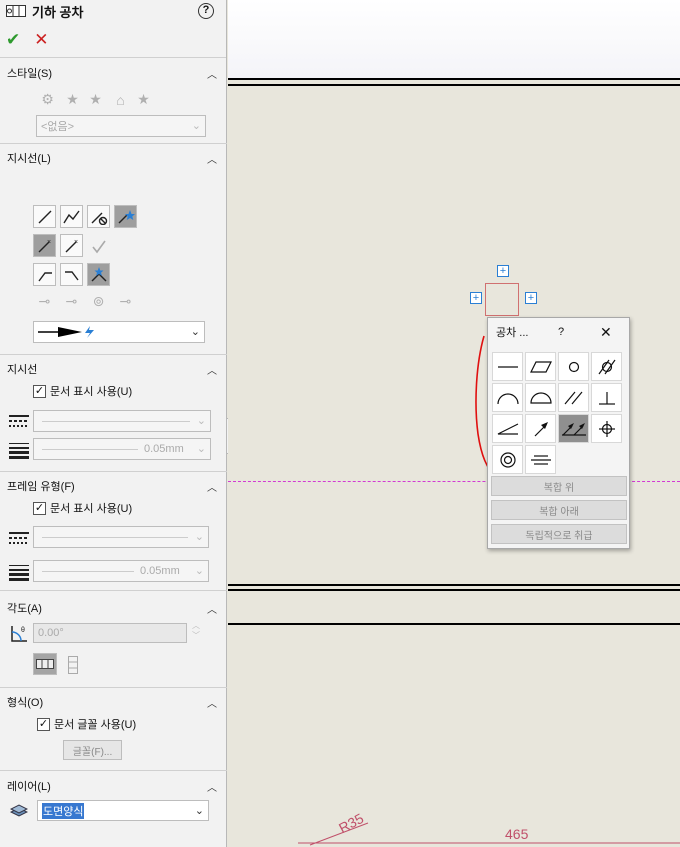 This screenshot has height=847, width=680. I want to click on auto-leader-icon, so click(125, 216).